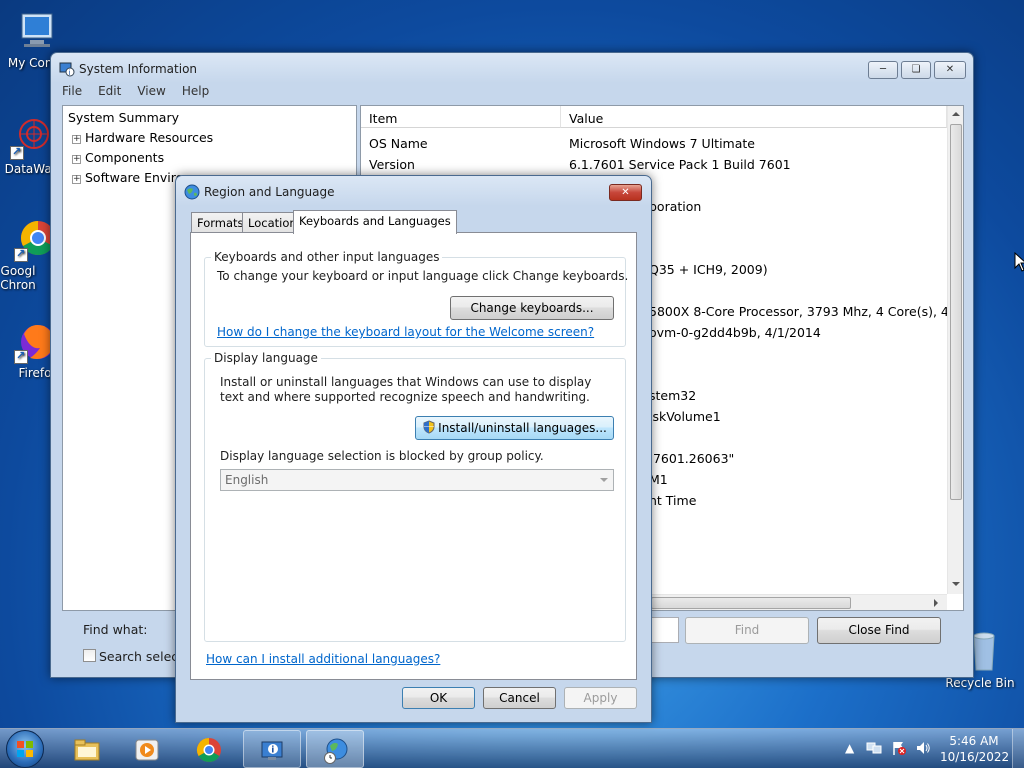  Describe the element at coordinates (874, 749) in the screenshot. I see `network-icon` at that location.